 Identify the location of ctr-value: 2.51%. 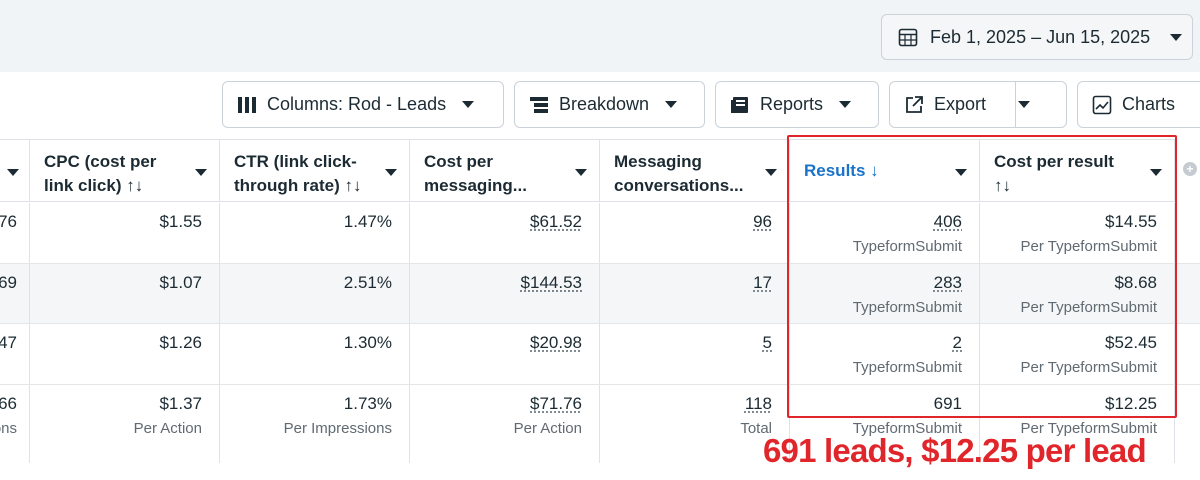
(367, 282).